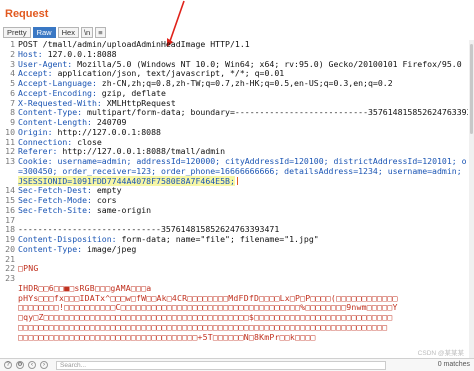 The image size is (474, 371). I want to click on pretty-tab: Pretty, so click(17, 32).